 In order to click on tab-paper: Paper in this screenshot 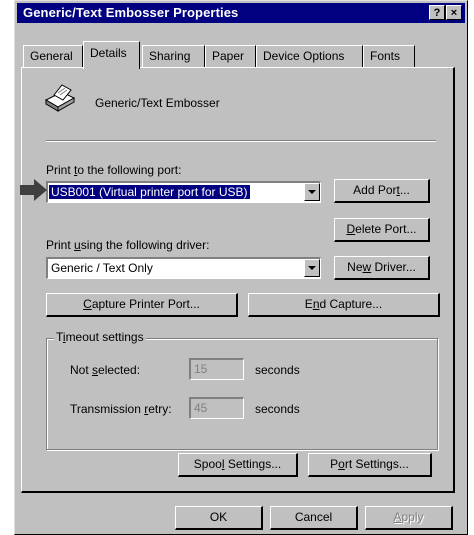, I will do `click(230, 56)`.